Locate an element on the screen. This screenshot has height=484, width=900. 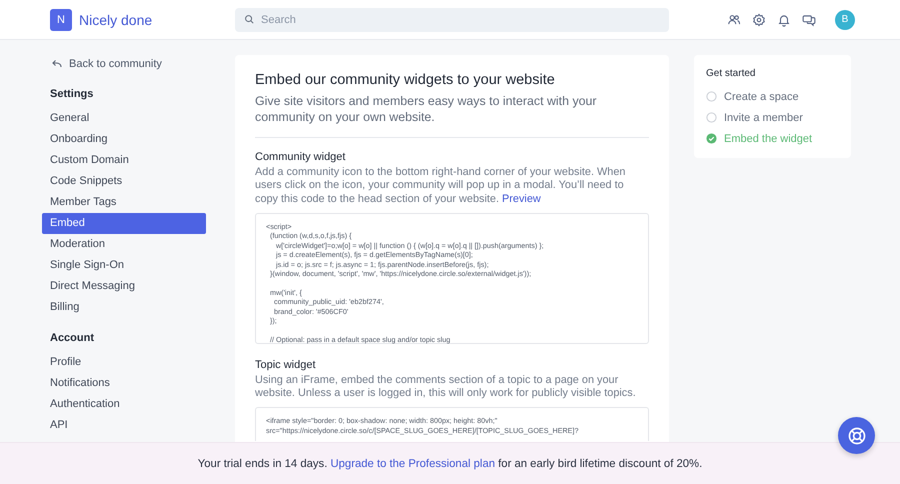
back-link: Back to community is located at coordinates (115, 64).